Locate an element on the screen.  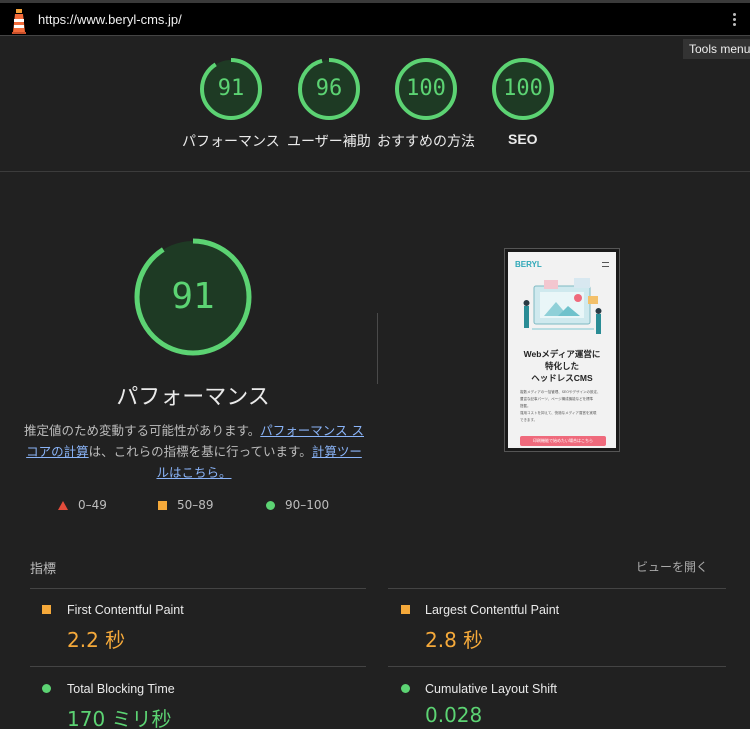
screenshot-headline: Webメディア運営に 特化した ヘッドレスCMS is located at coordinates (562, 366).